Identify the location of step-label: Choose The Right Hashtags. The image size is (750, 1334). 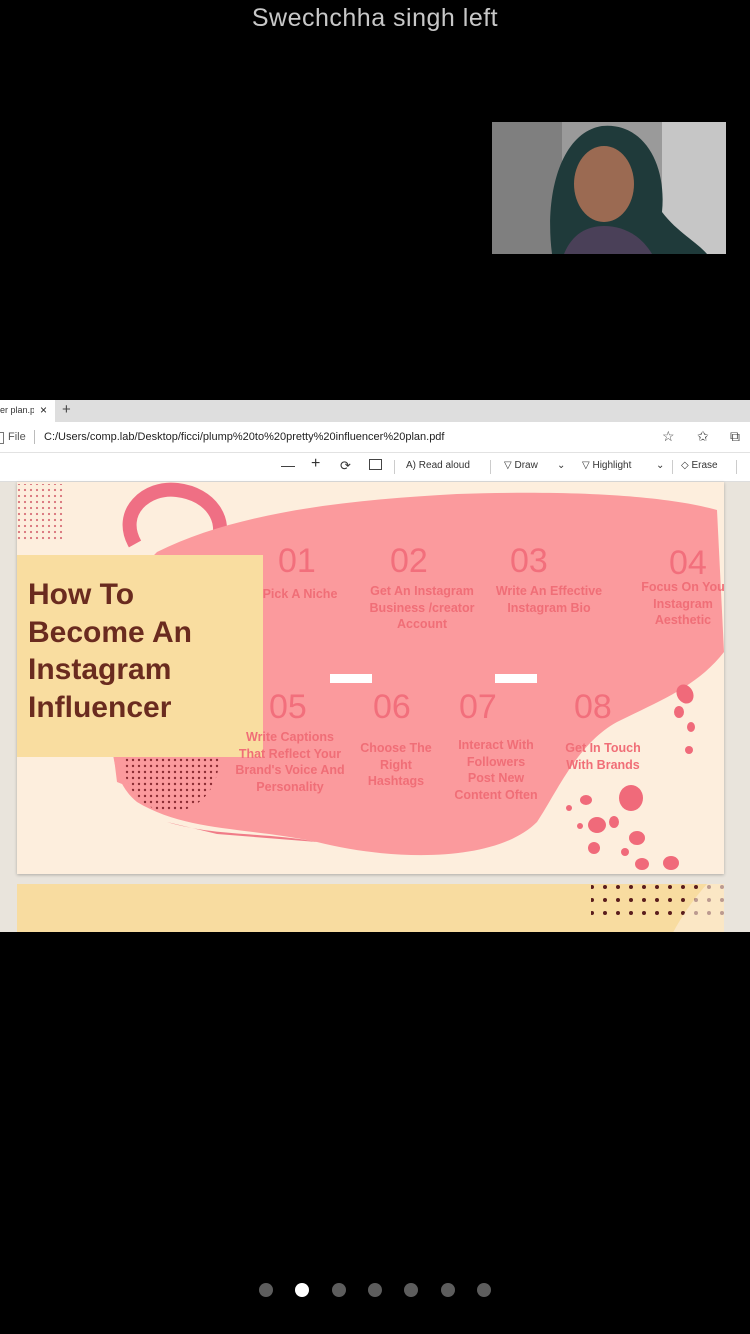
(396, 764).